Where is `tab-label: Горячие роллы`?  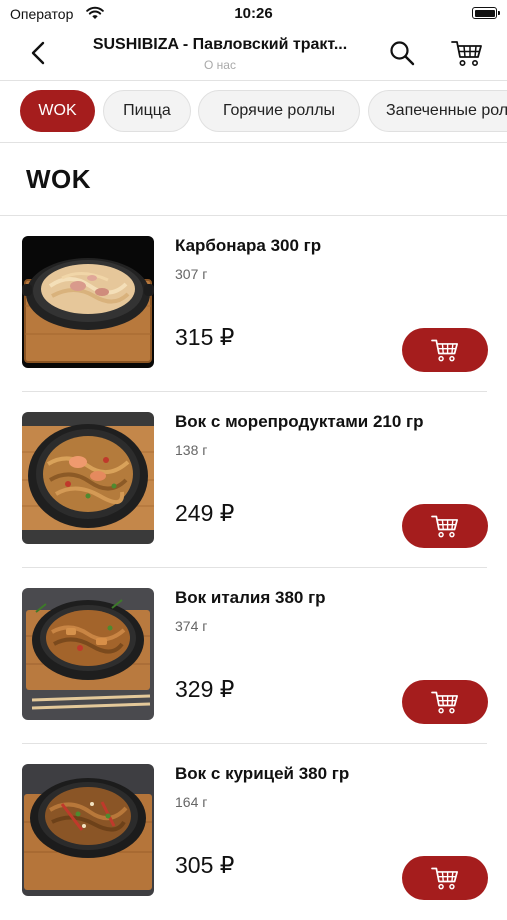 tab-label: Горячие роллы is located at coordinates (279, 110).